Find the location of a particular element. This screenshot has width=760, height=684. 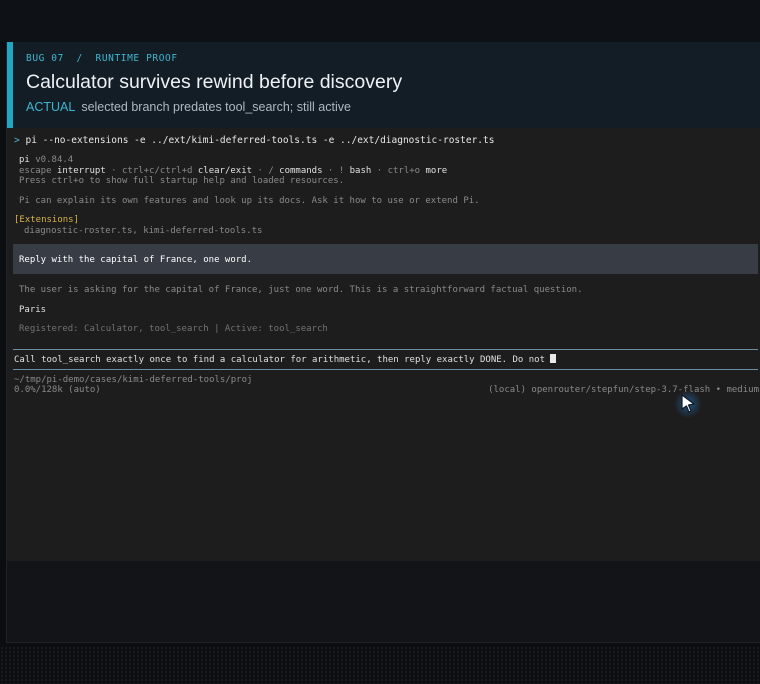

app-version-line: pi v0.84.4 is located at coordinates (46, 160).